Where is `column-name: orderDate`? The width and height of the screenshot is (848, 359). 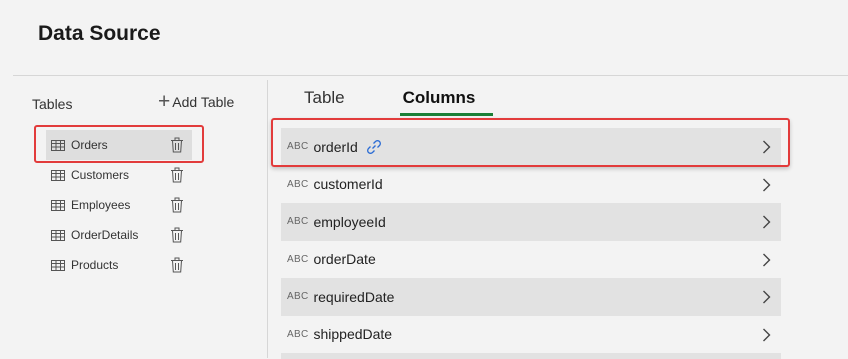 column-name: orderDate is located at coordinates (344, 259).